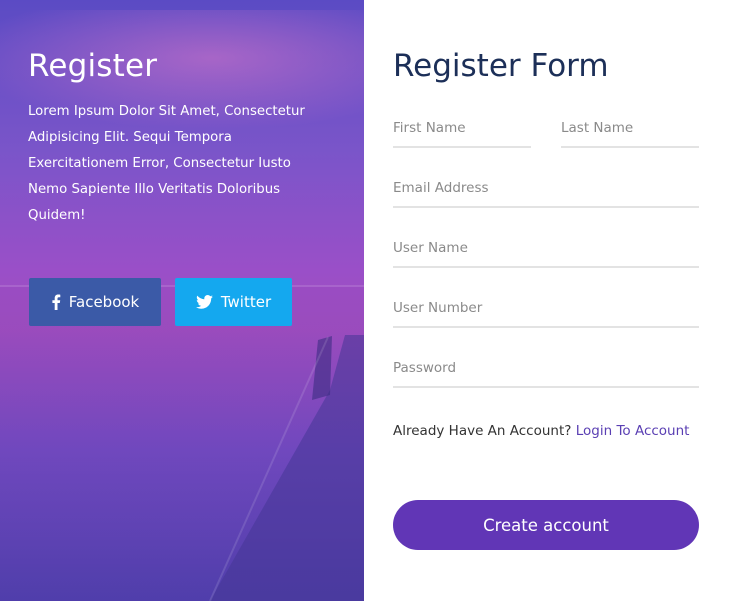 This screenshot has width=729, height=601. I want to click on email-input, so click(546, 189).